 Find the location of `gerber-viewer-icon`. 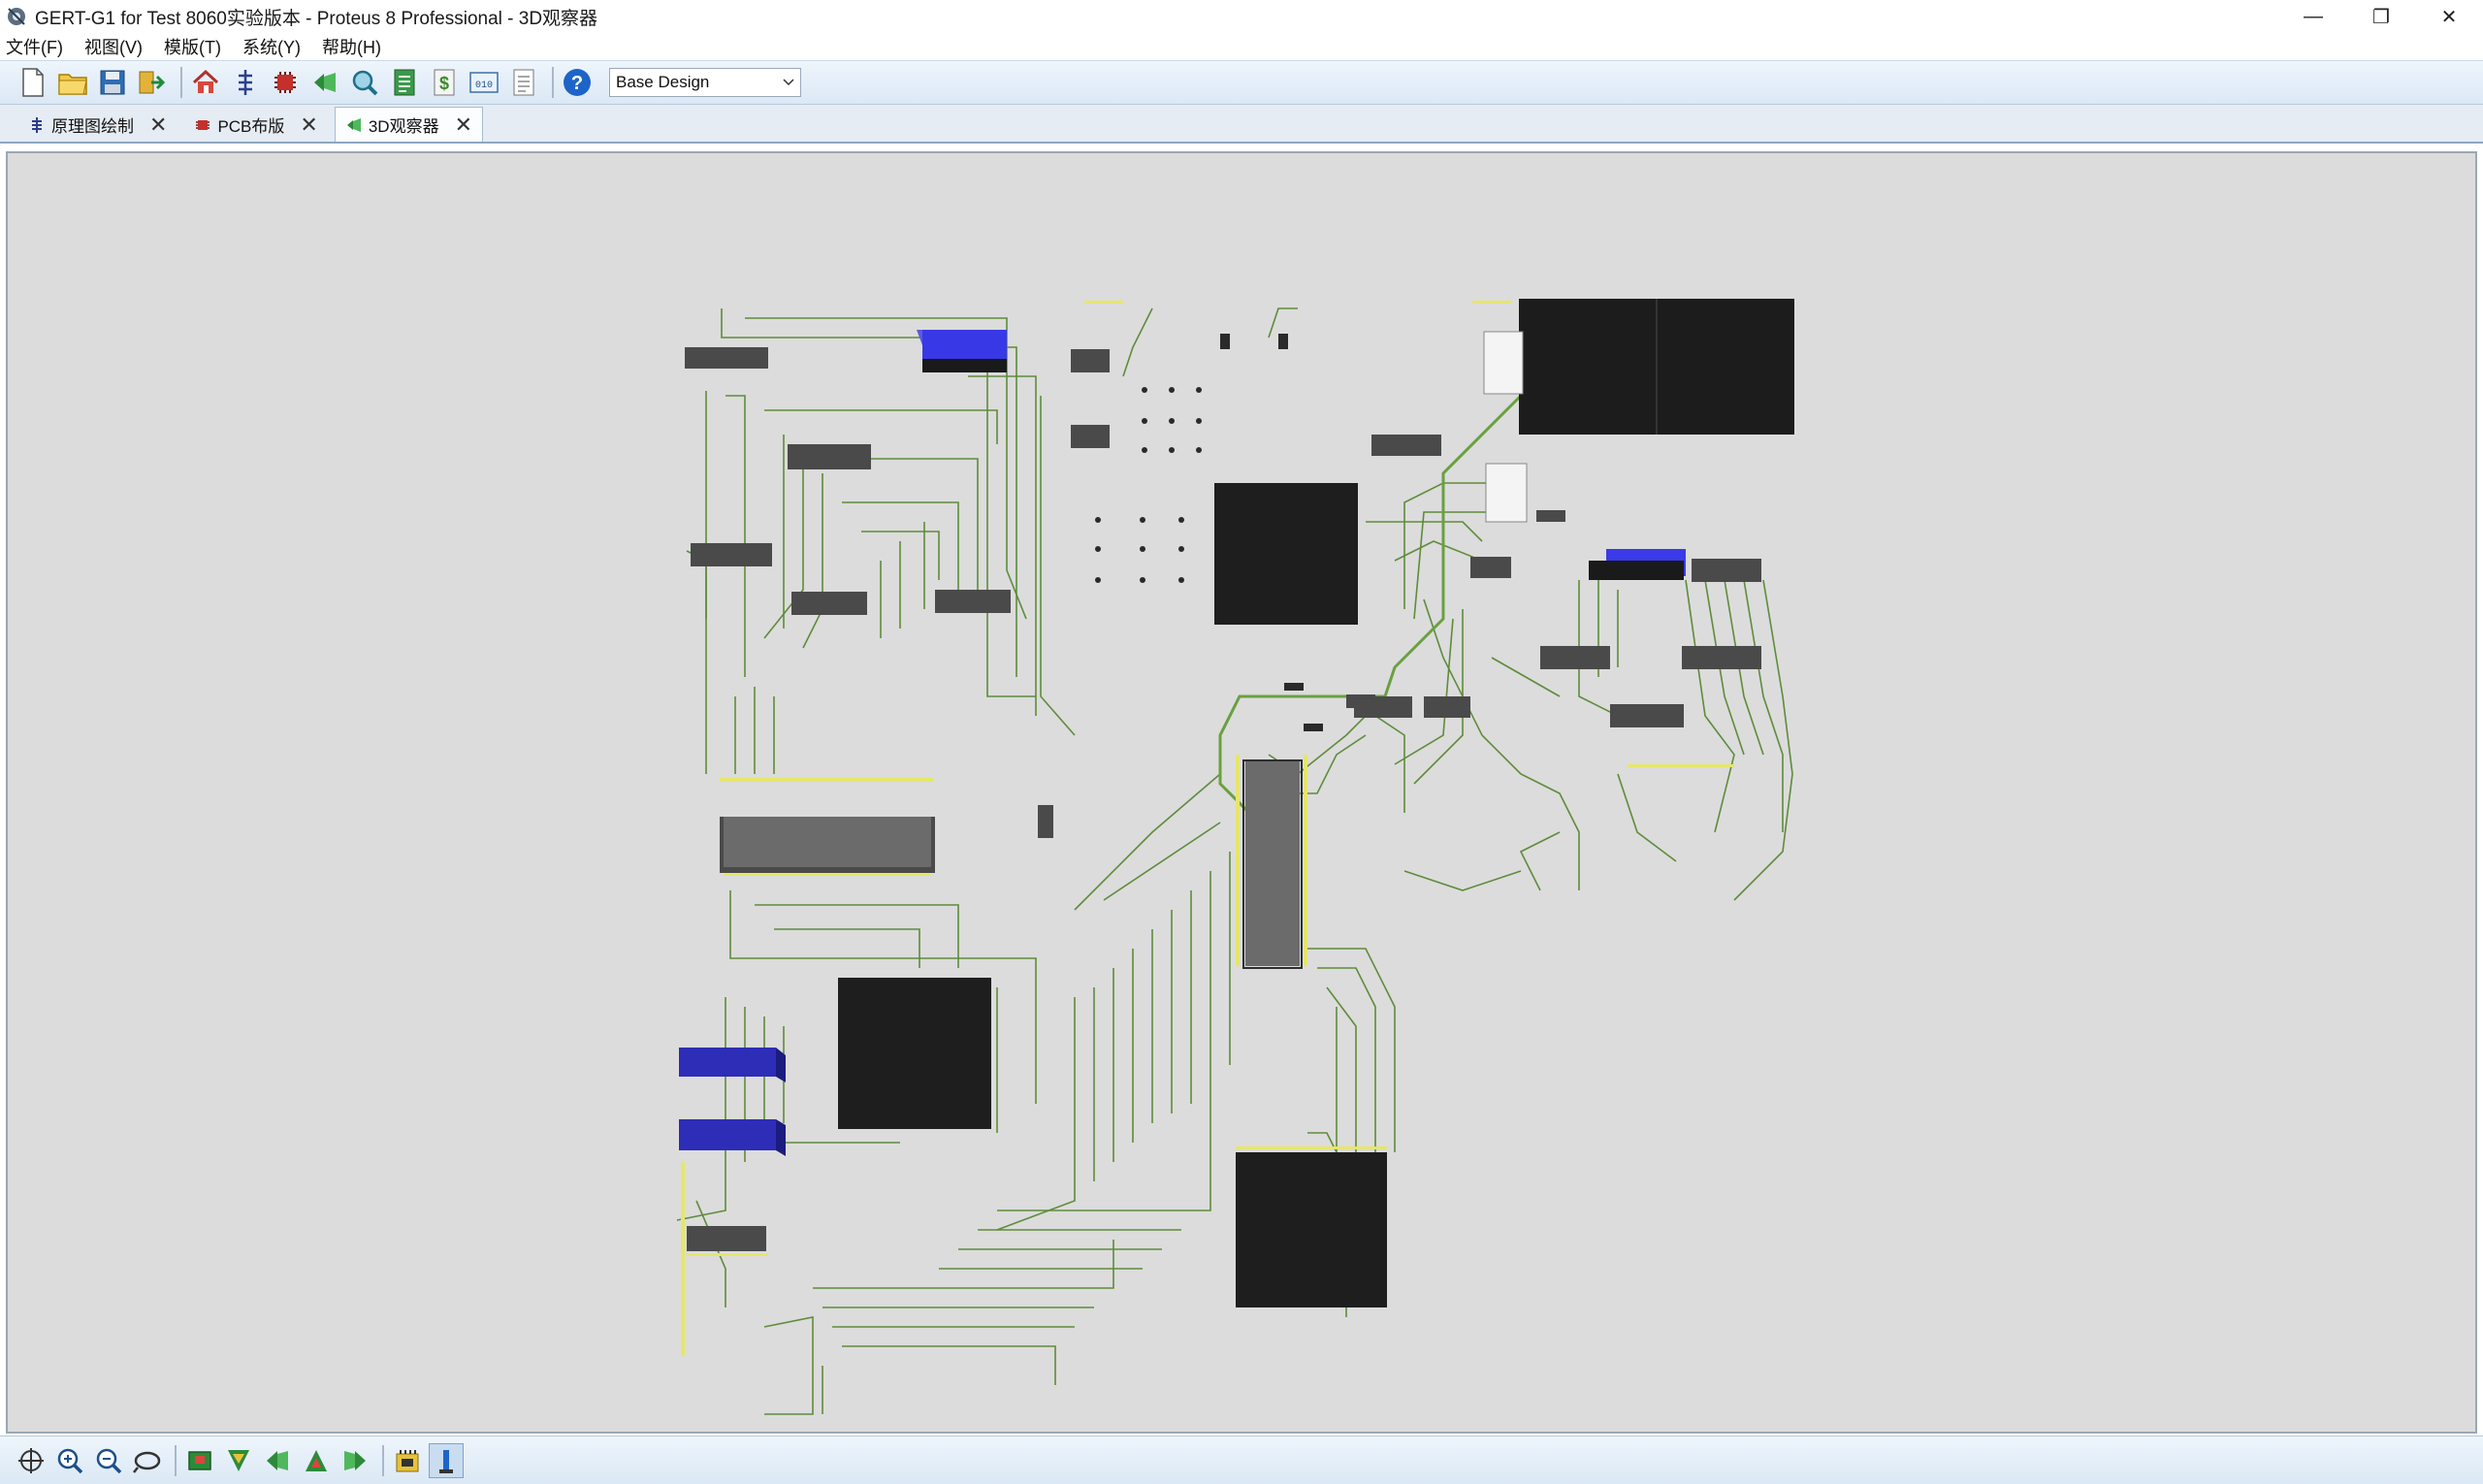

gerber-viewer-icon is located at coordinates (365, 82).